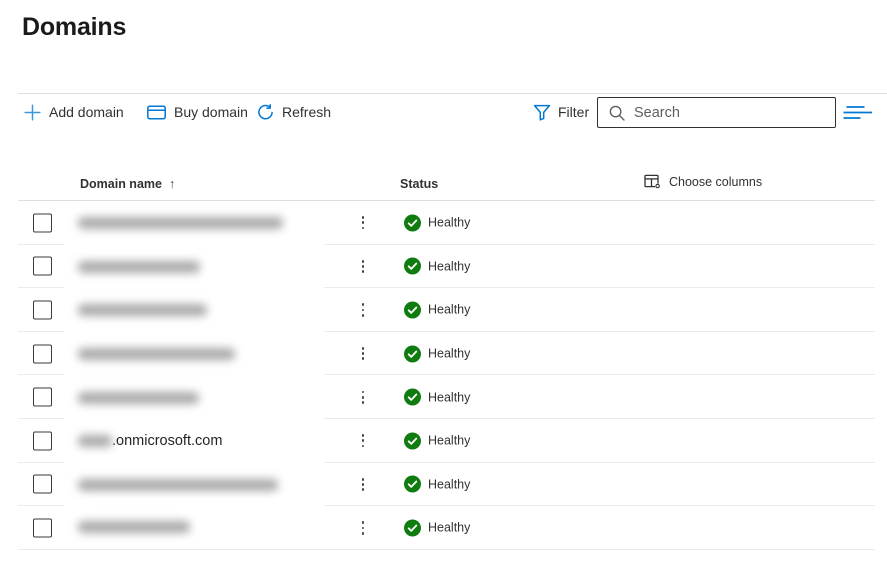 The width and height of the screenshot is (887, 569). I want to click on refresh-button: Refresh, so click(294, 112).